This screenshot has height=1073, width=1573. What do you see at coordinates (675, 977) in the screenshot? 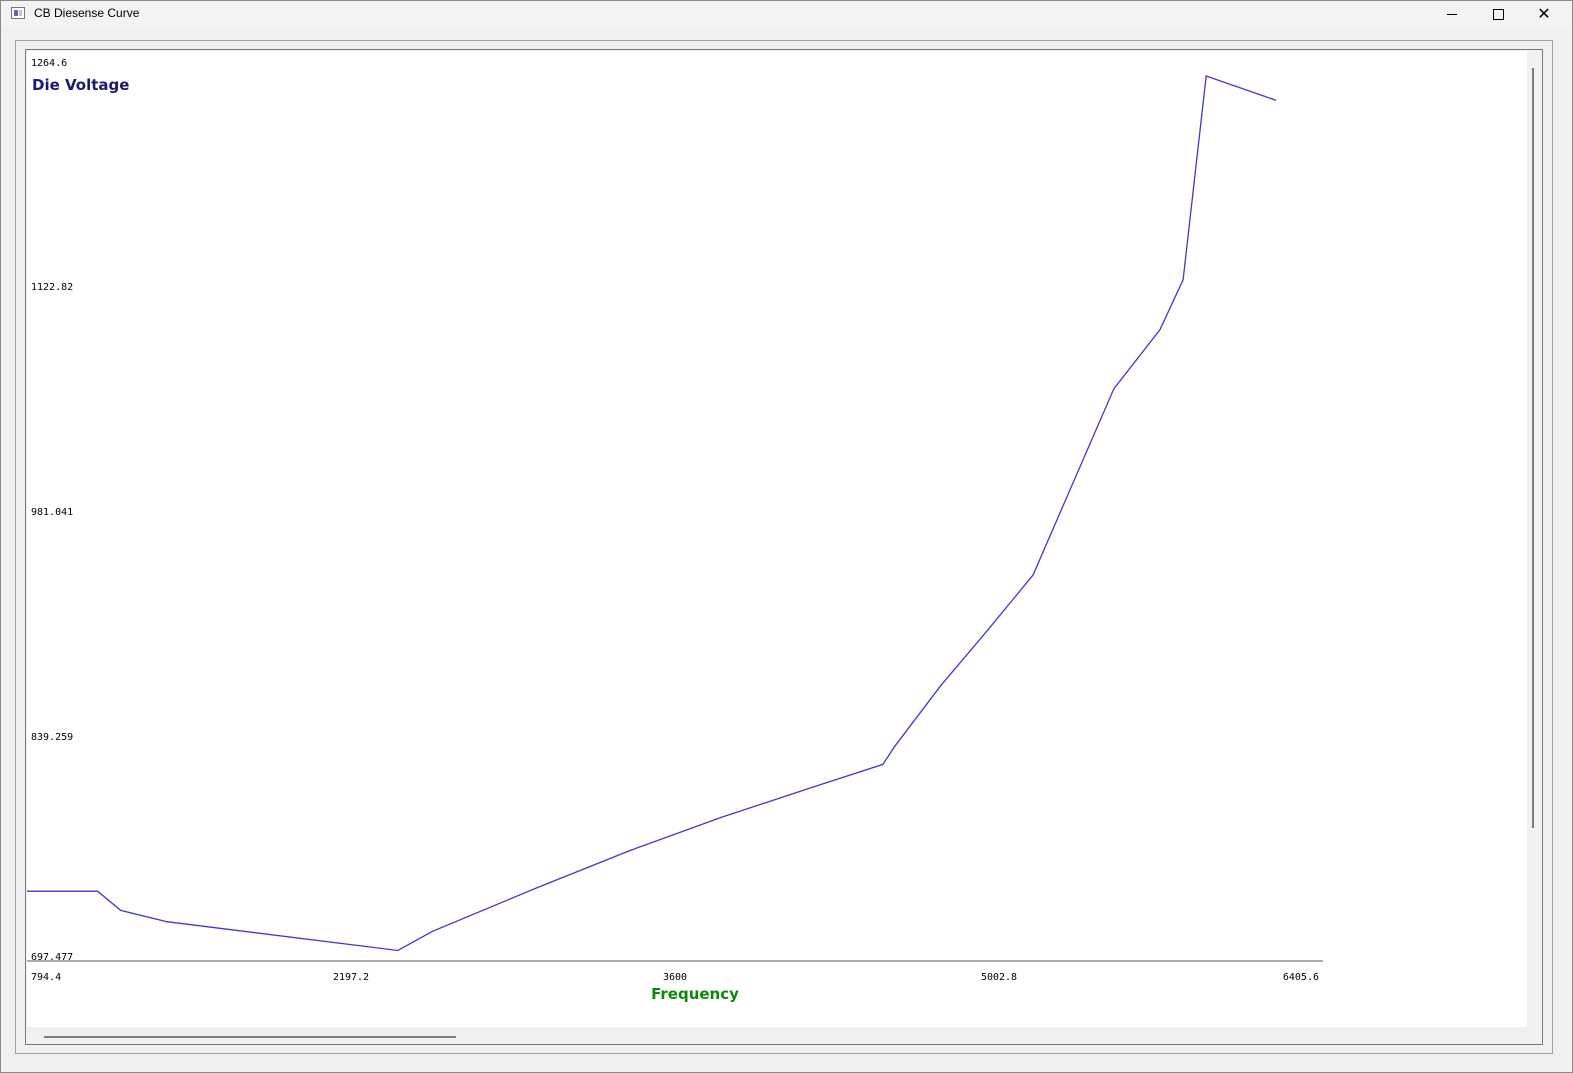
I see `x-tick-label: 3600` at bounding box center [675, 977].